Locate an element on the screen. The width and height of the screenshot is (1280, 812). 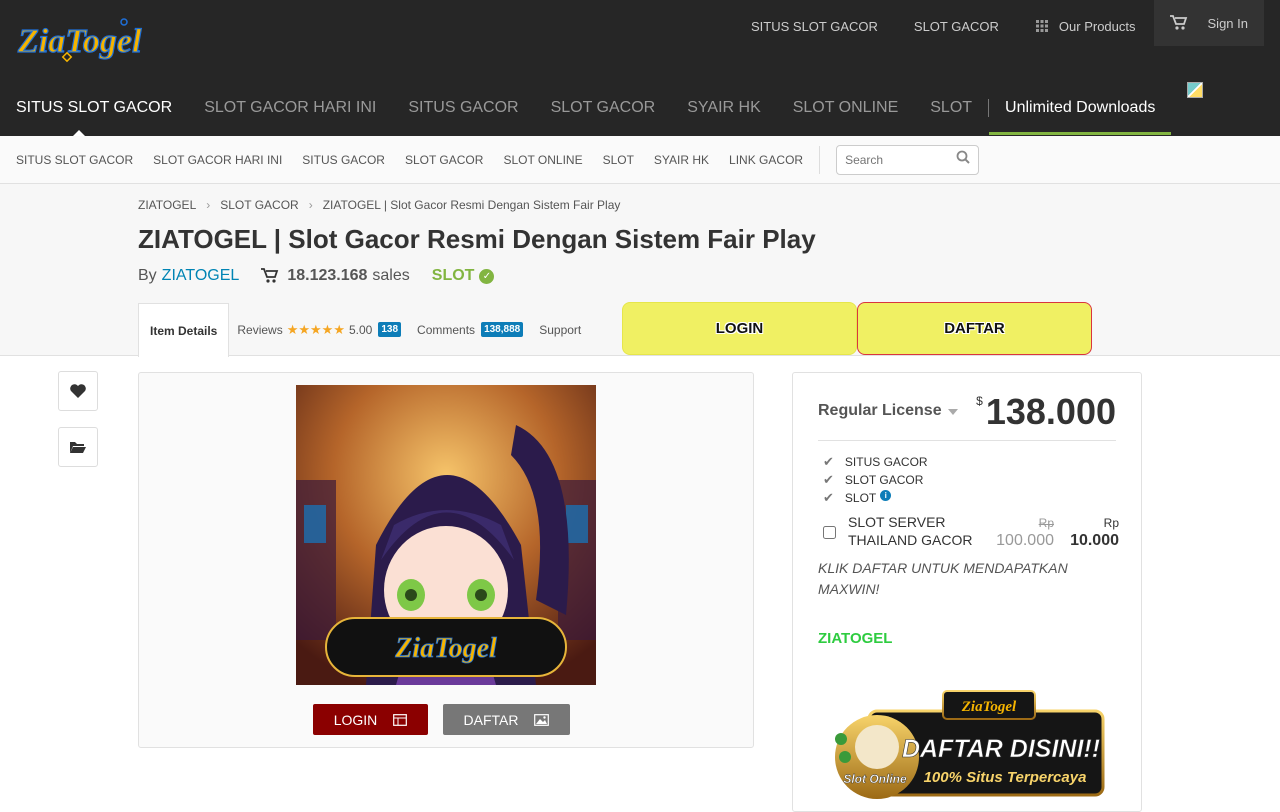
license-features: ✔ SITUS GACOR ✔ SLOT GACOR ✔ SLOT i is located at coordinates (875, 480).